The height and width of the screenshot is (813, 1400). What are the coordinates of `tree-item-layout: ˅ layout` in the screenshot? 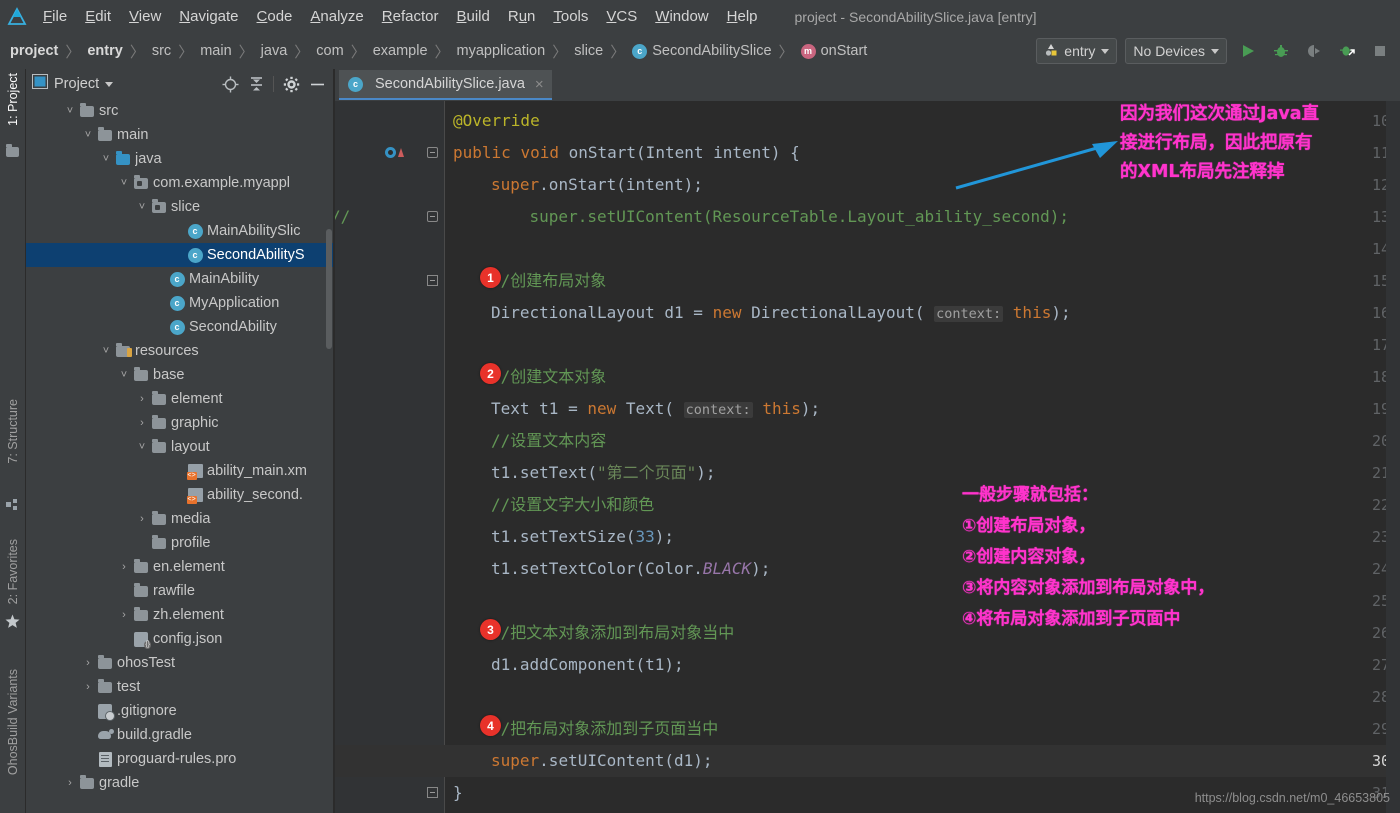 It's located at (180, 447).